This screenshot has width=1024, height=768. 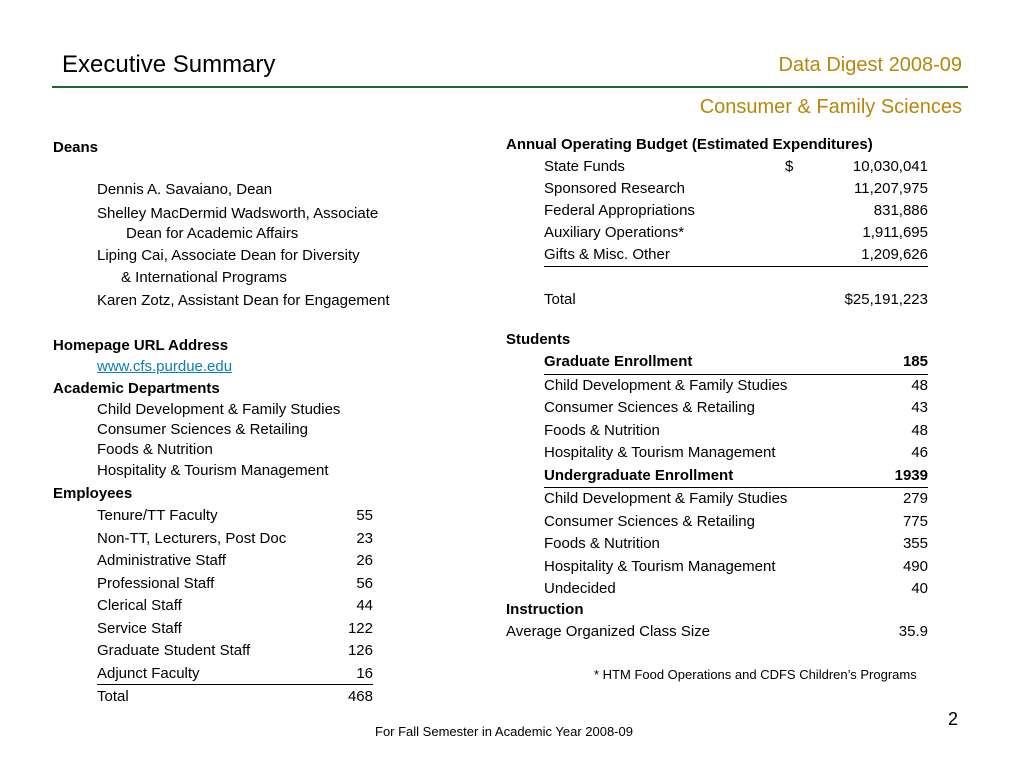 What do you see at coordinates (157, 515) in the screenshot?
I see `employee-label: Tenure/TT Faculty` at bounding box center [157, 515].